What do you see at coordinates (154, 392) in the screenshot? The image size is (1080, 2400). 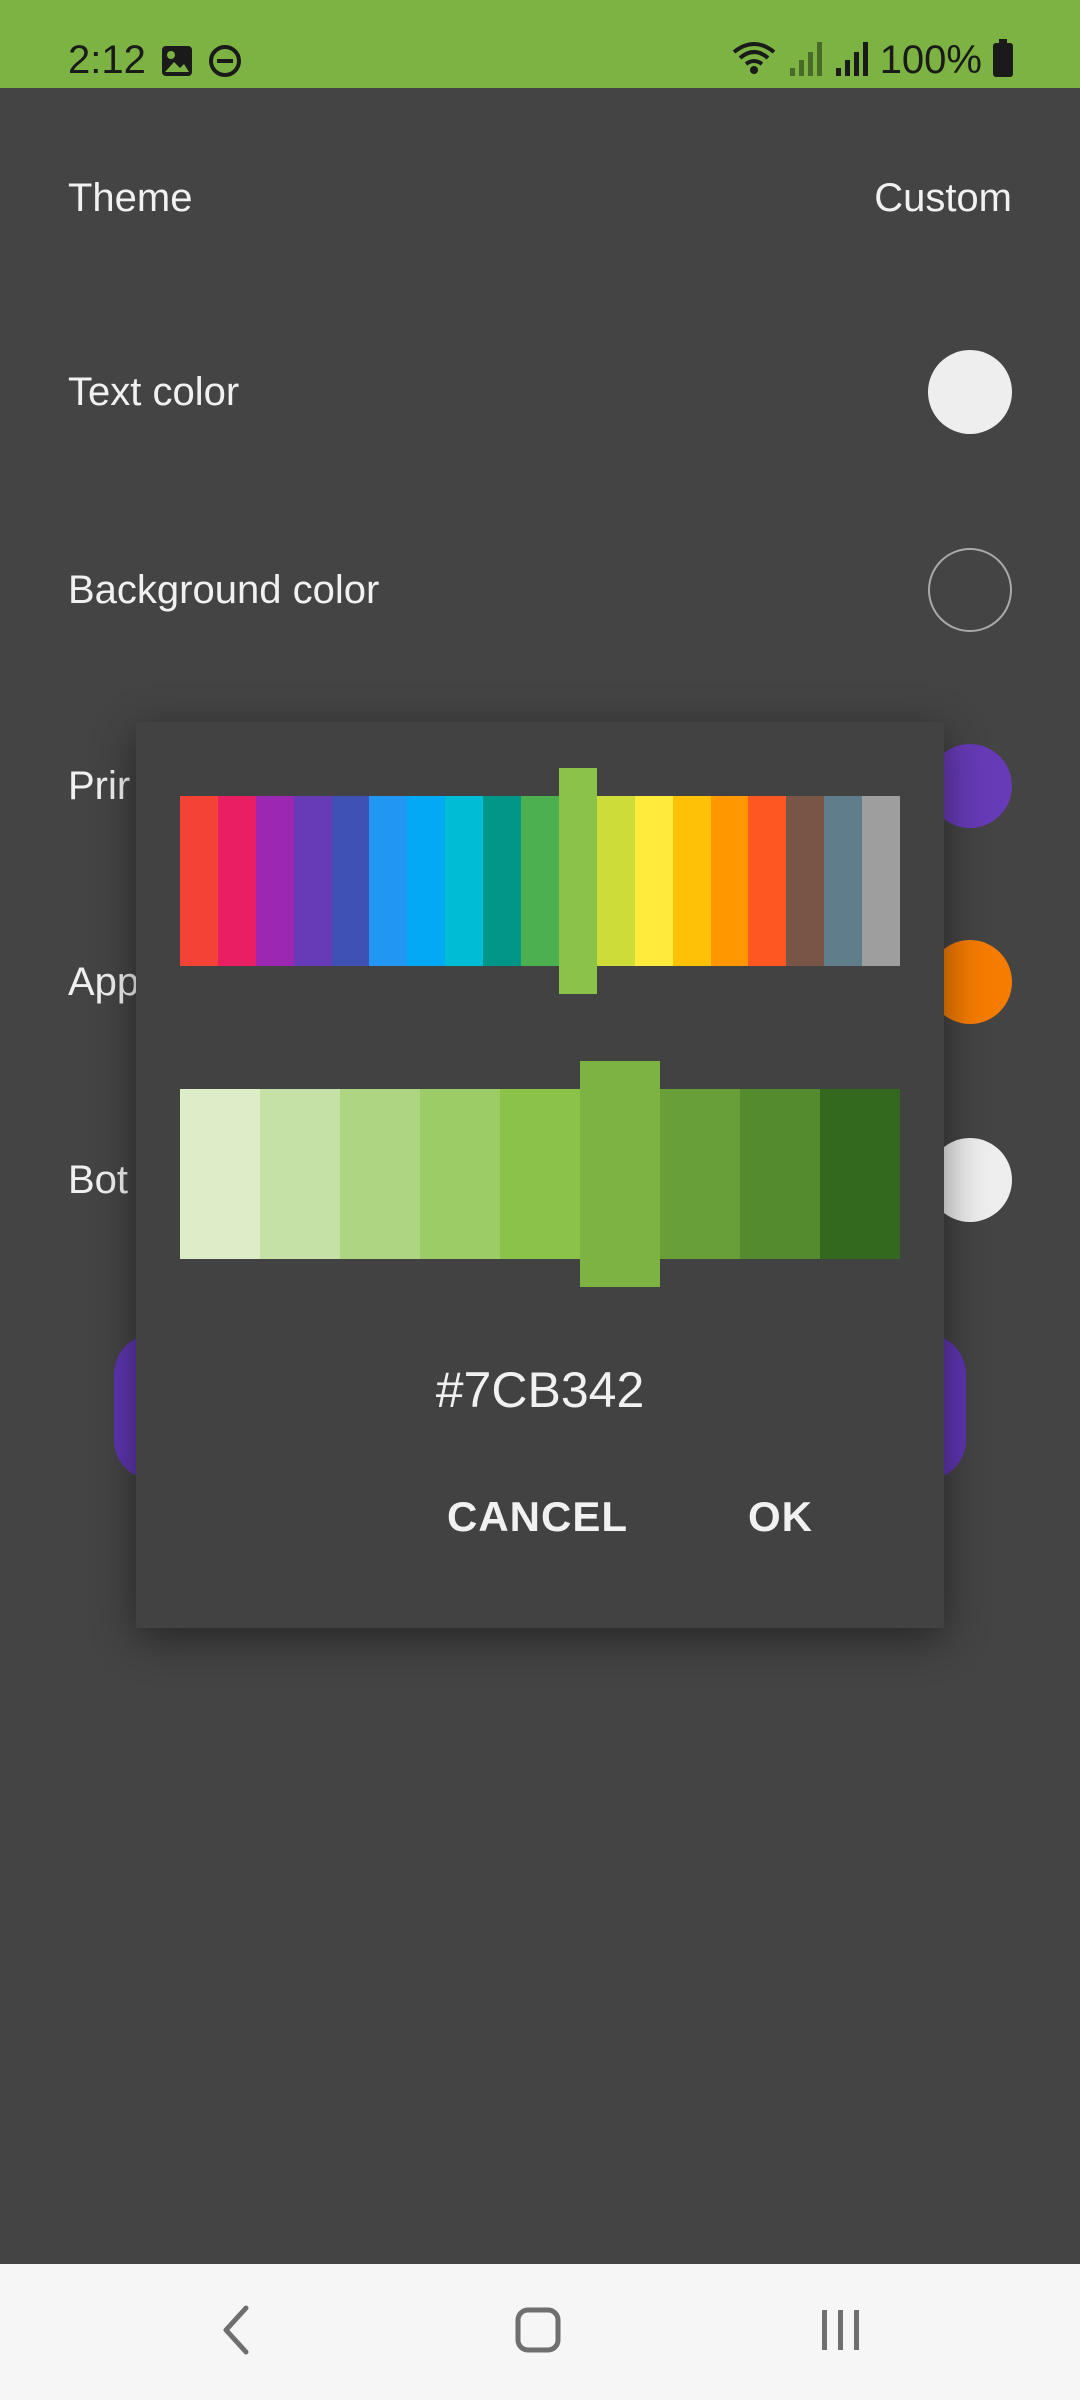 I see `text-color-label: Text color` at bounding box center [154, 392].